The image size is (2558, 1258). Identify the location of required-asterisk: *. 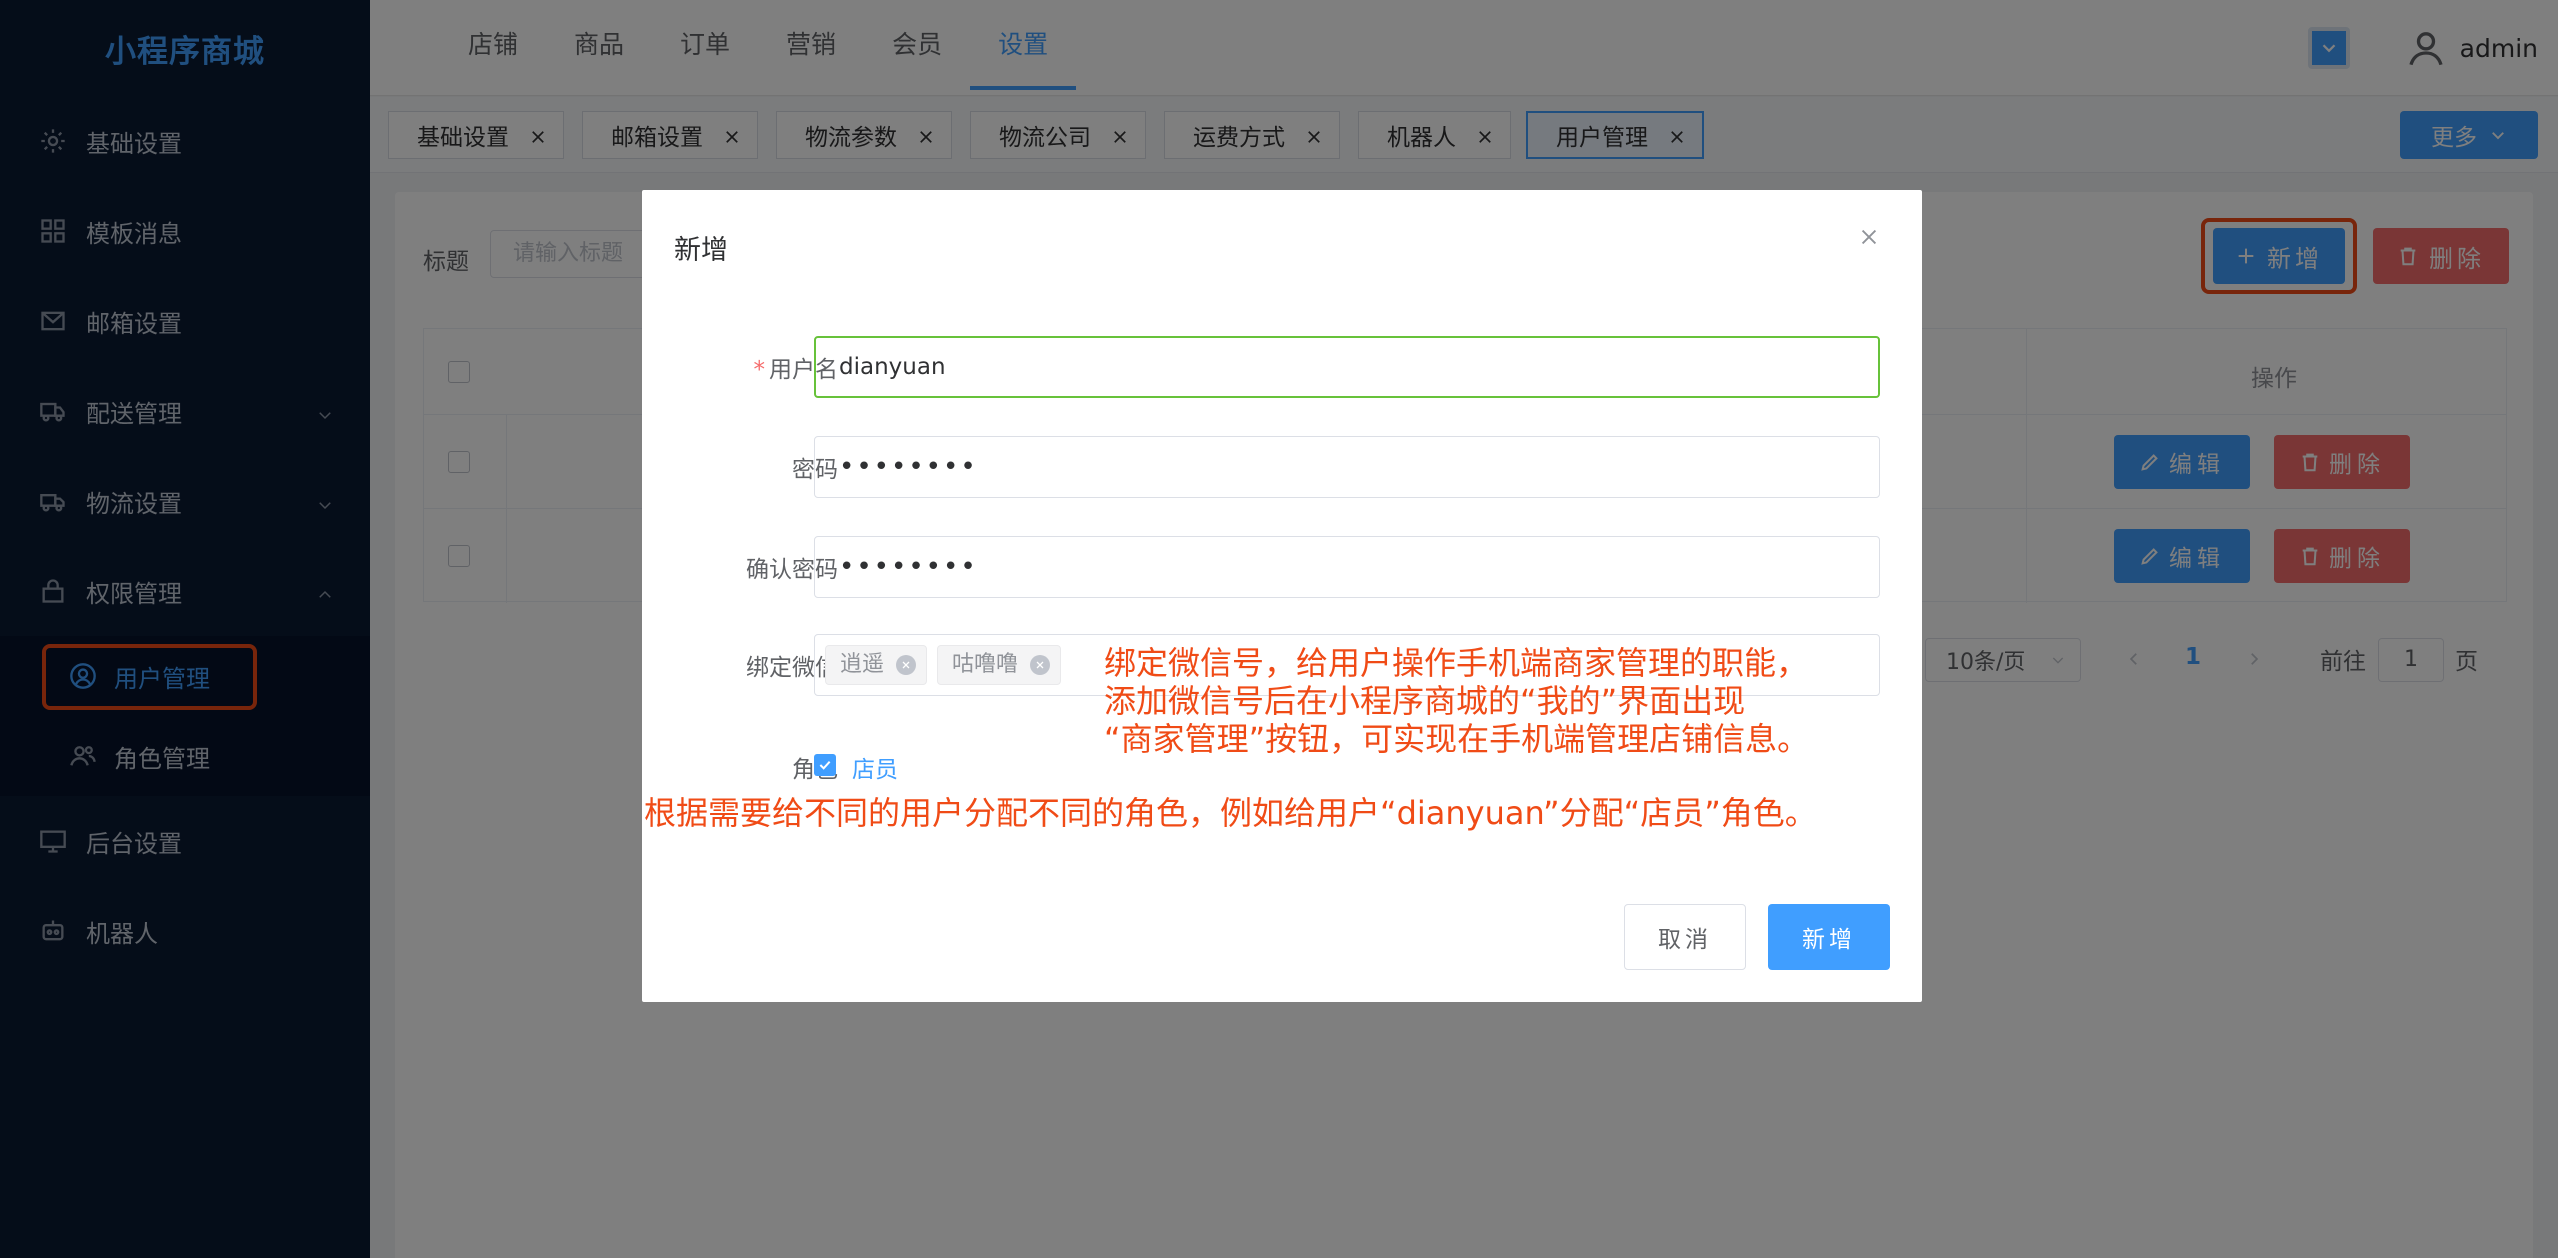
(759, 370).